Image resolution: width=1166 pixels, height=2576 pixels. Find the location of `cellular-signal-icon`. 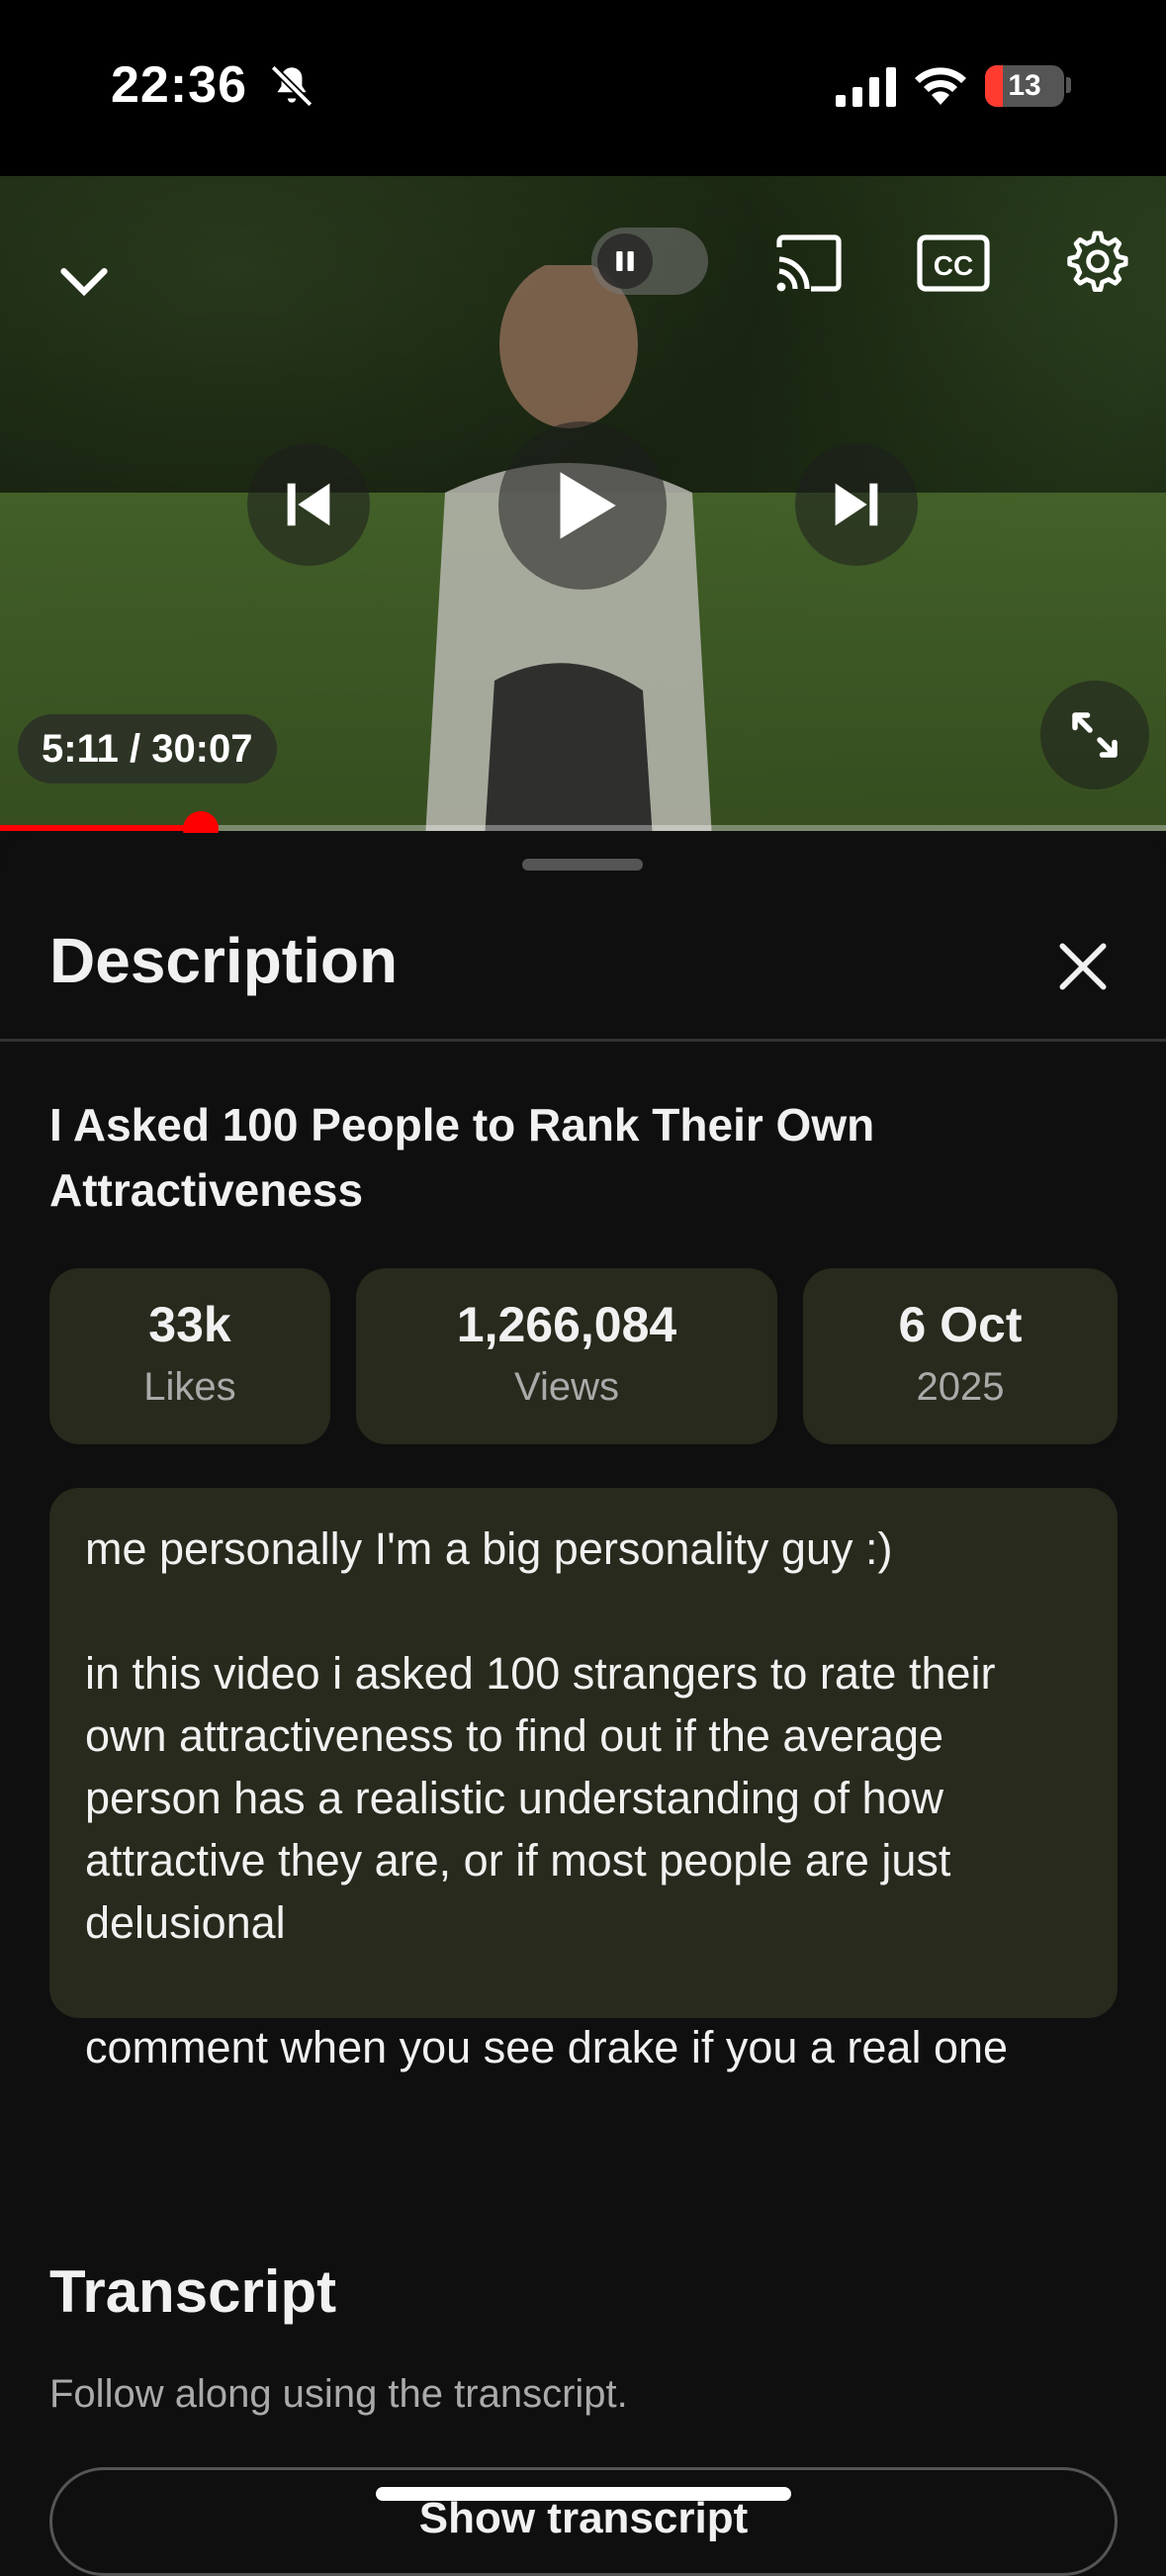

cellular-signal-icon is located at coordinates (866, 87).